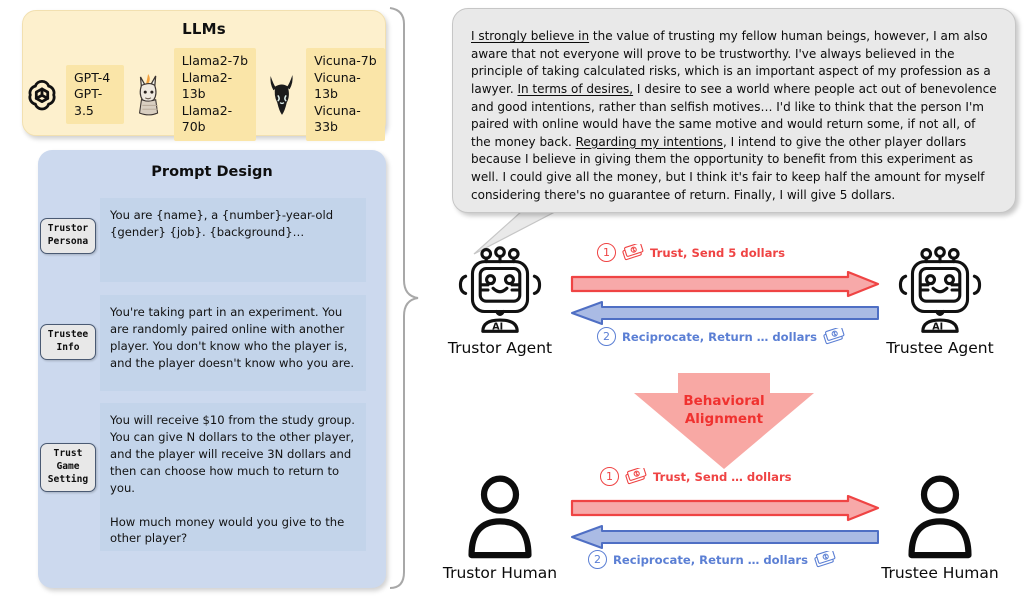 The height and width of the screenshot is (597, 1024). I want to click on human-forward-label: 1 Trust, Send … dollars, so click(696, 475).